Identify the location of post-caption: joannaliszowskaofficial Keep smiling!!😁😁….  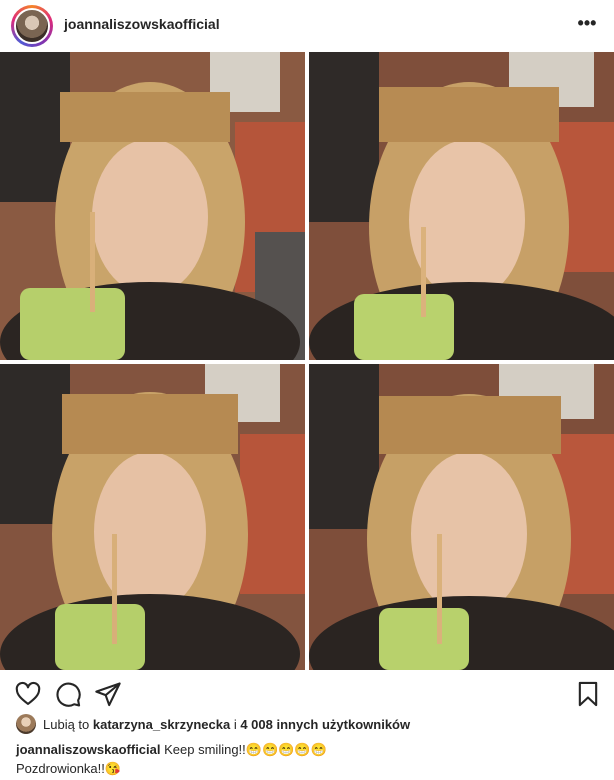
(311, 759).